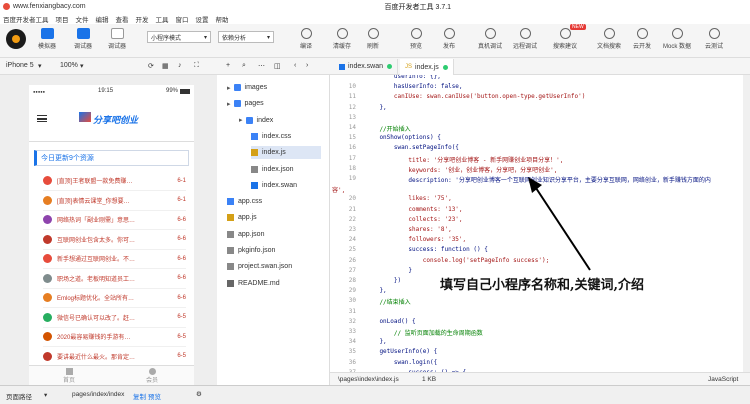 This screenshot has width=750, height=404. What do you see at coordinates (47, 200) in the screenshot?
I see `thumbnail-icon` at bounding box center [47, 200].